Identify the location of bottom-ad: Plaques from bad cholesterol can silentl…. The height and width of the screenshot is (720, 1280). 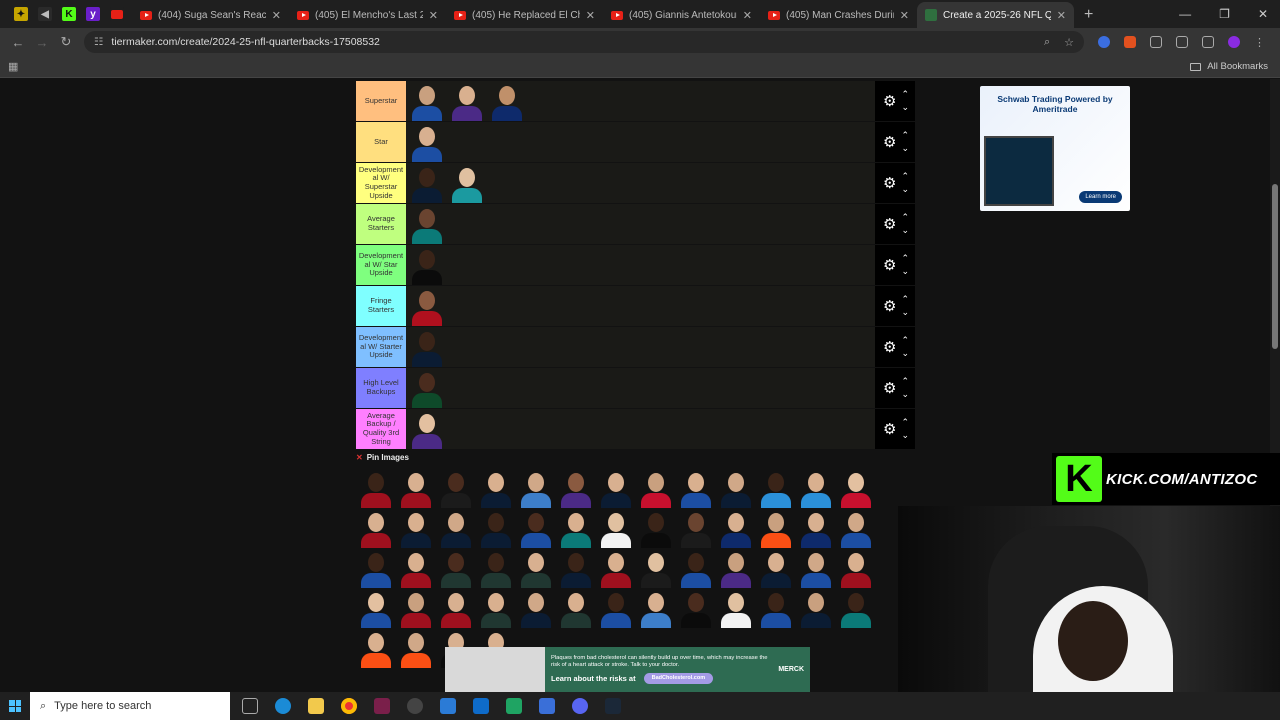
(627, 669).